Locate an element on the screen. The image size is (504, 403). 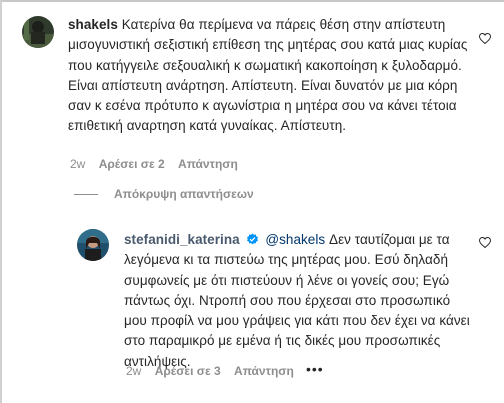
reply-likes: Αρέσει σε 3 is located at coordinates (188, 371).